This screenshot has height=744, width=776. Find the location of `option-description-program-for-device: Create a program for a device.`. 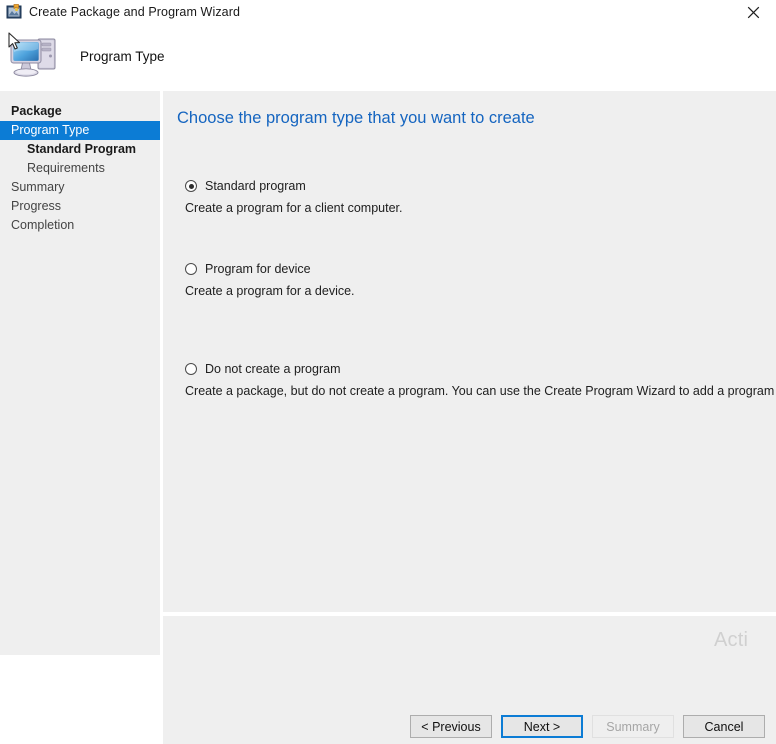

option-description-program-for-device: Create a program for a device. is located at coordinates (270, 291).